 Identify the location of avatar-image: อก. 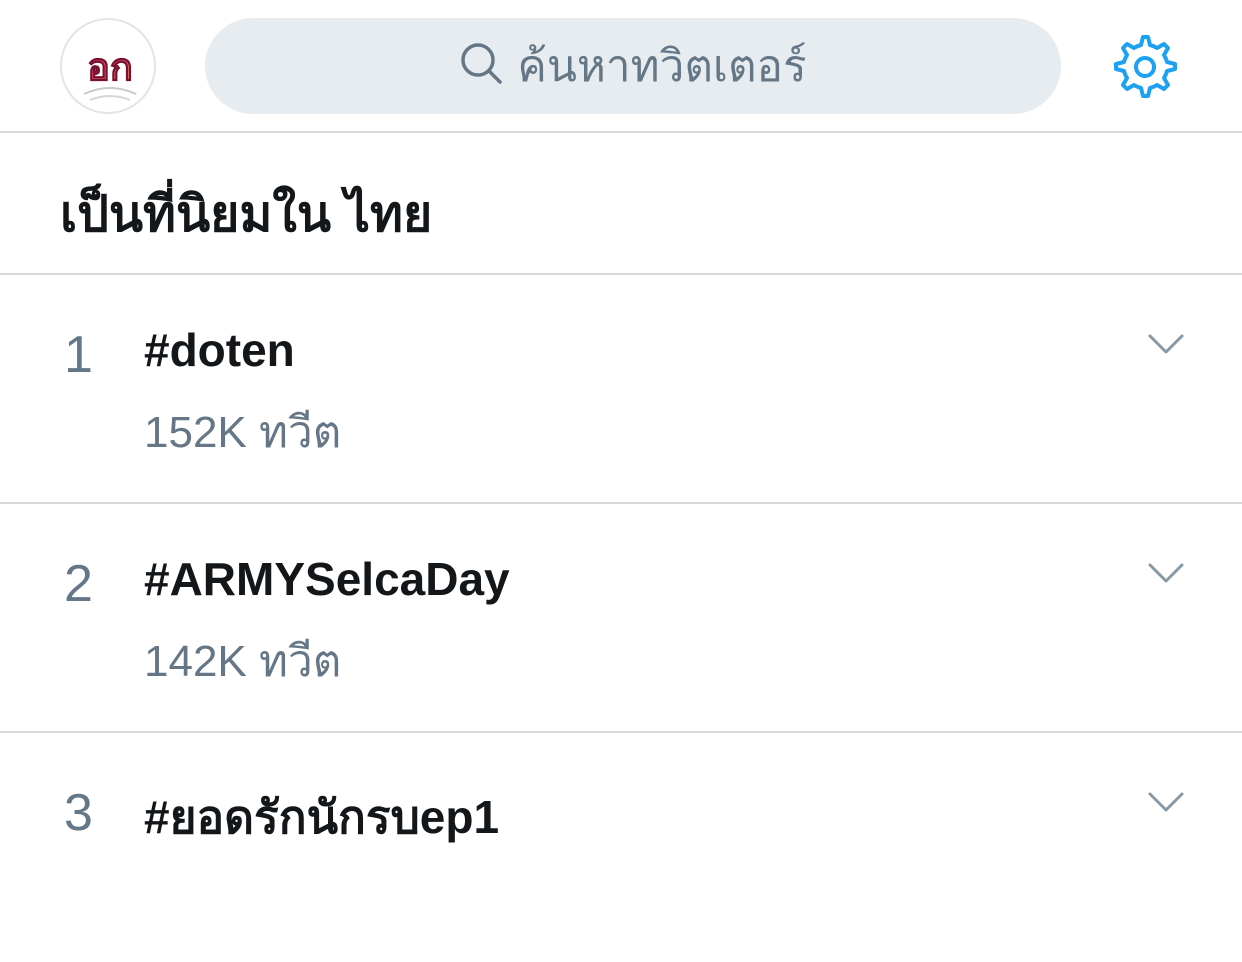
(110, 73).